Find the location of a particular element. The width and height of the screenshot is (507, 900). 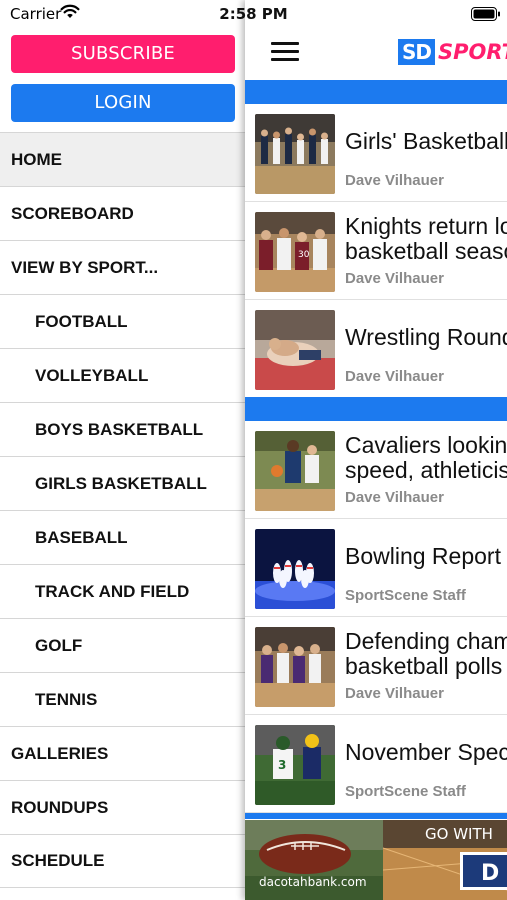

menu-item-football: FOOTBALL is located at coordinates (122, 321).